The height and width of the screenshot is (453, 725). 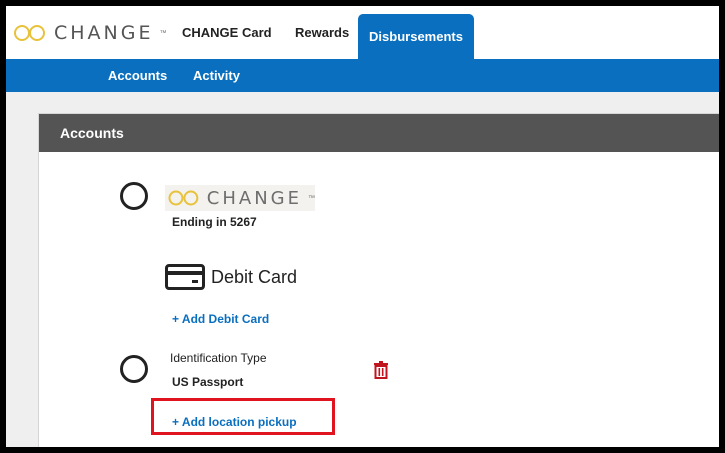 I want to click on radio-change-account, so click(x=134, y=196).